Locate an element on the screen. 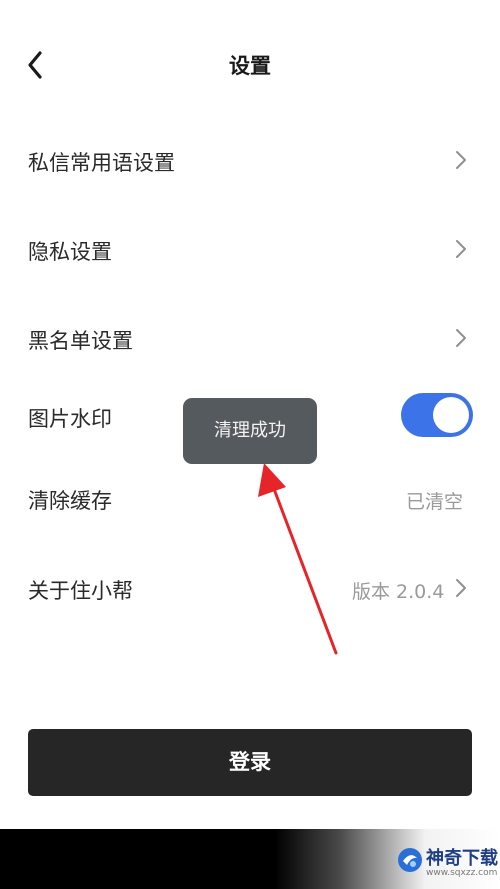  settings-item-message-phrases: 私信常用语设置 is located at coordinates (250, 160).